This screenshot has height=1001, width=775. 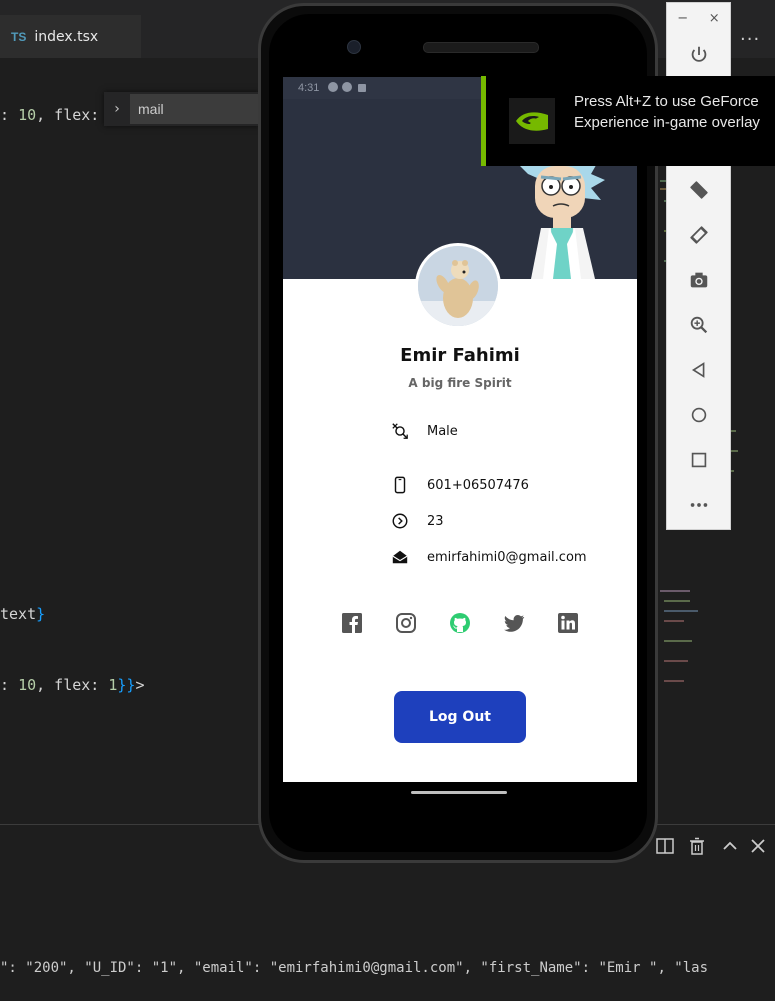 I want to click on linkedin-icon, so click(x=568, y=623).